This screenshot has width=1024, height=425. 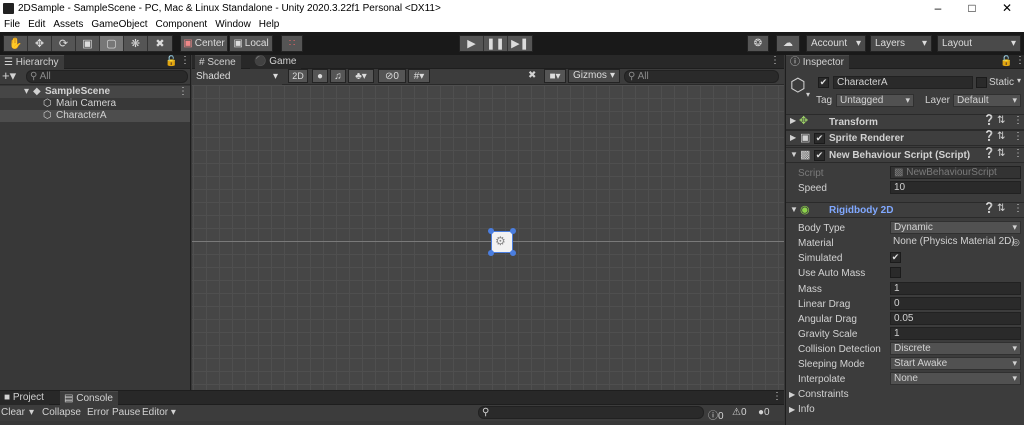 What do you see at coordinates (68, 24) in the screenshot?
I see `menu-assets: Assets` at bounding box center [68, 24].